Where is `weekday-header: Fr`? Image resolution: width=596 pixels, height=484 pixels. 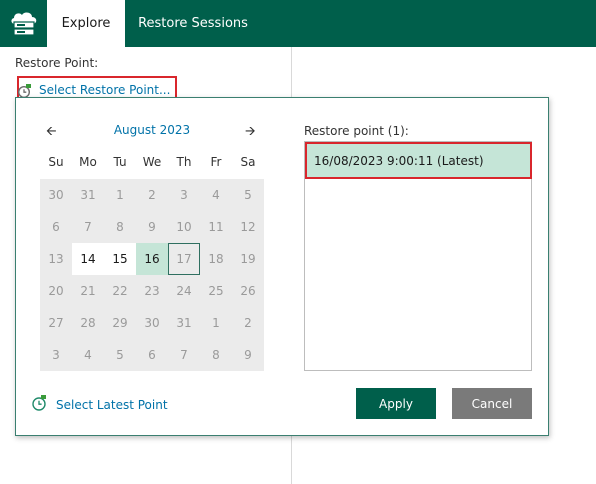
weekday-header: Fr is located at coordinates (216, 162).